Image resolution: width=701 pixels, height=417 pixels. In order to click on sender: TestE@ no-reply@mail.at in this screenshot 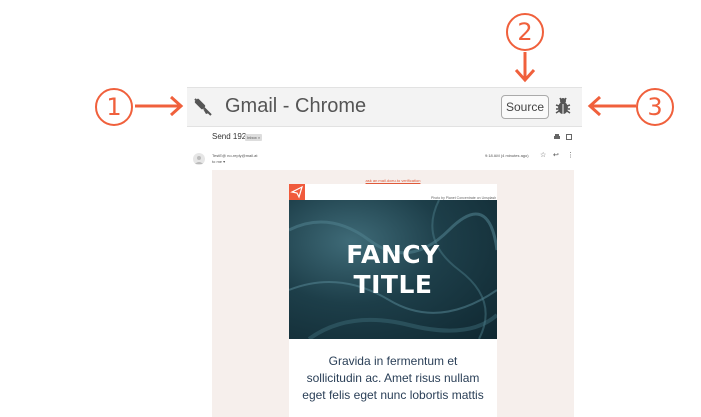, I will do `click(235, 155)`.